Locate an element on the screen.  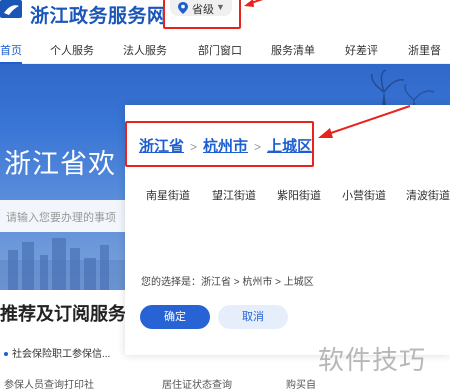
main-nav: 首页 个人服务 法人服务 部门窗口 服务清单 好差评 浙里督 is located at coordinates (225, 49).